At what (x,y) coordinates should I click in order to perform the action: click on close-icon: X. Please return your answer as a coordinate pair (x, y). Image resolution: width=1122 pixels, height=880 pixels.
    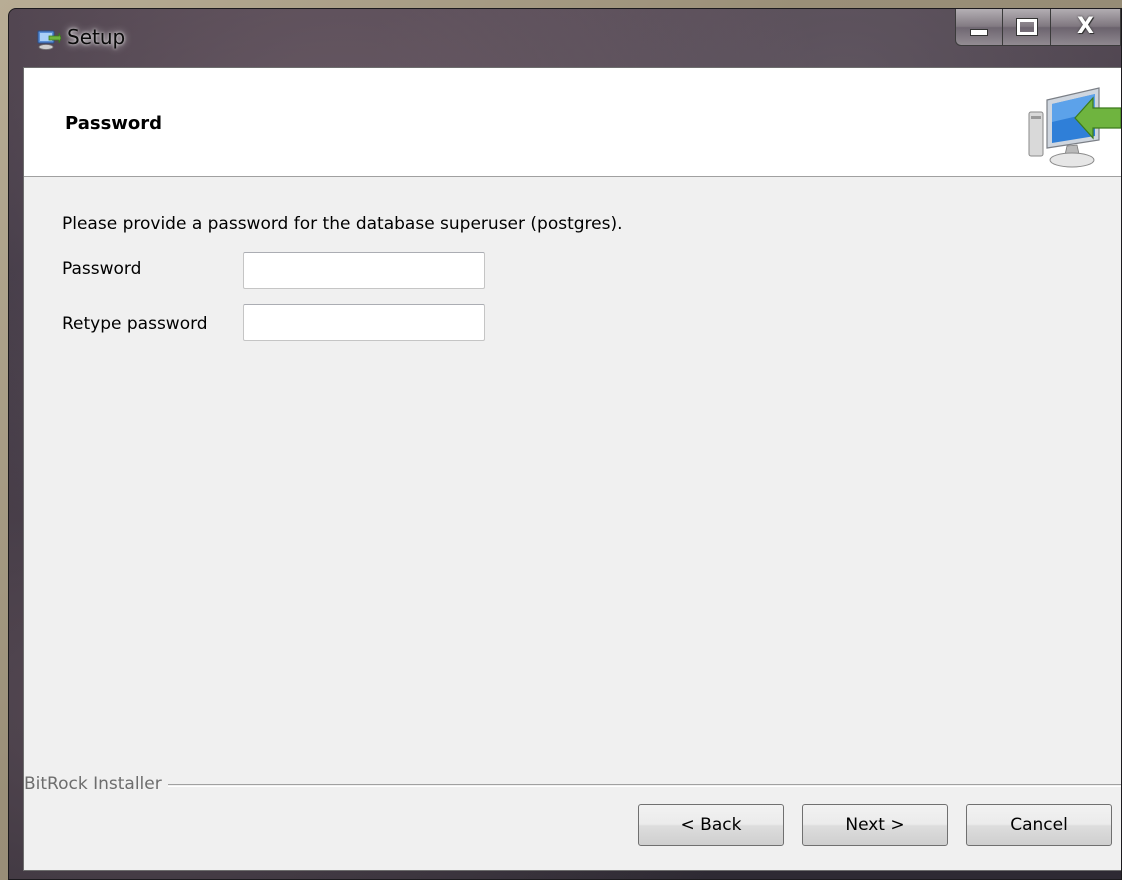
    Looking at the image, I should click on (1085, 26).